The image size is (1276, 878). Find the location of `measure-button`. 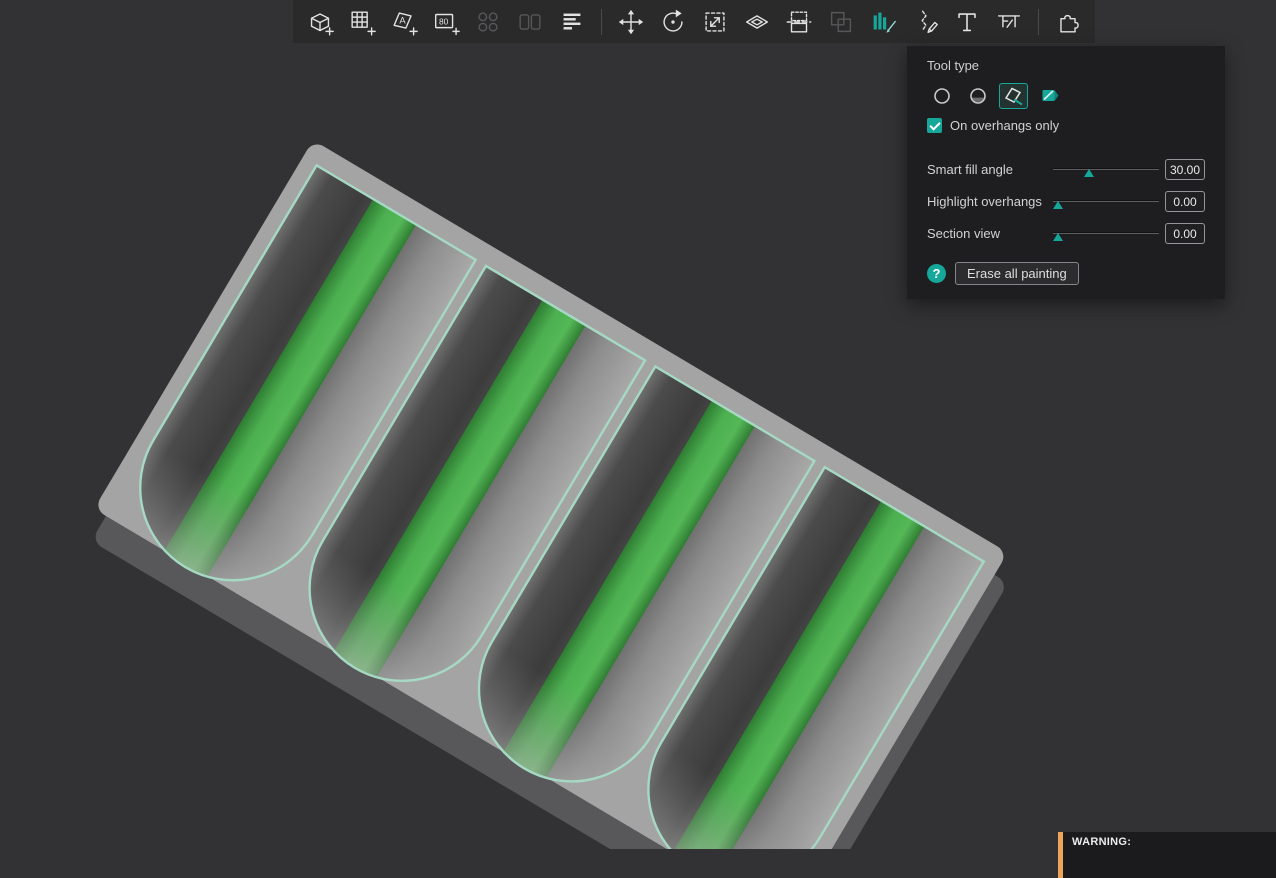

measure-button is located at coordinates (1009, 22).